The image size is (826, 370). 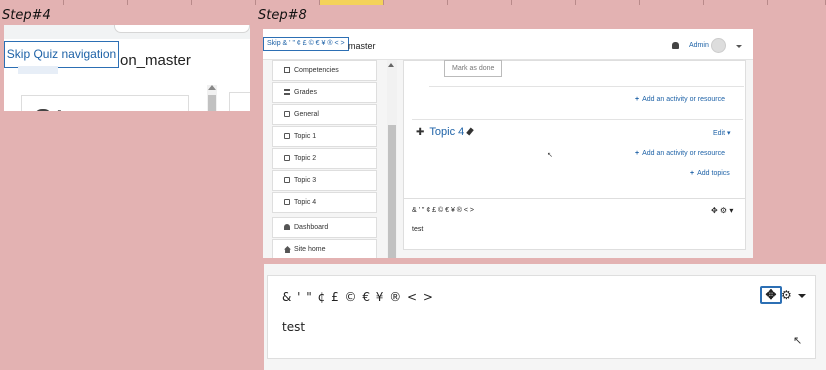 I want to click on move-icon: ✚, so click(x=420, y=132).